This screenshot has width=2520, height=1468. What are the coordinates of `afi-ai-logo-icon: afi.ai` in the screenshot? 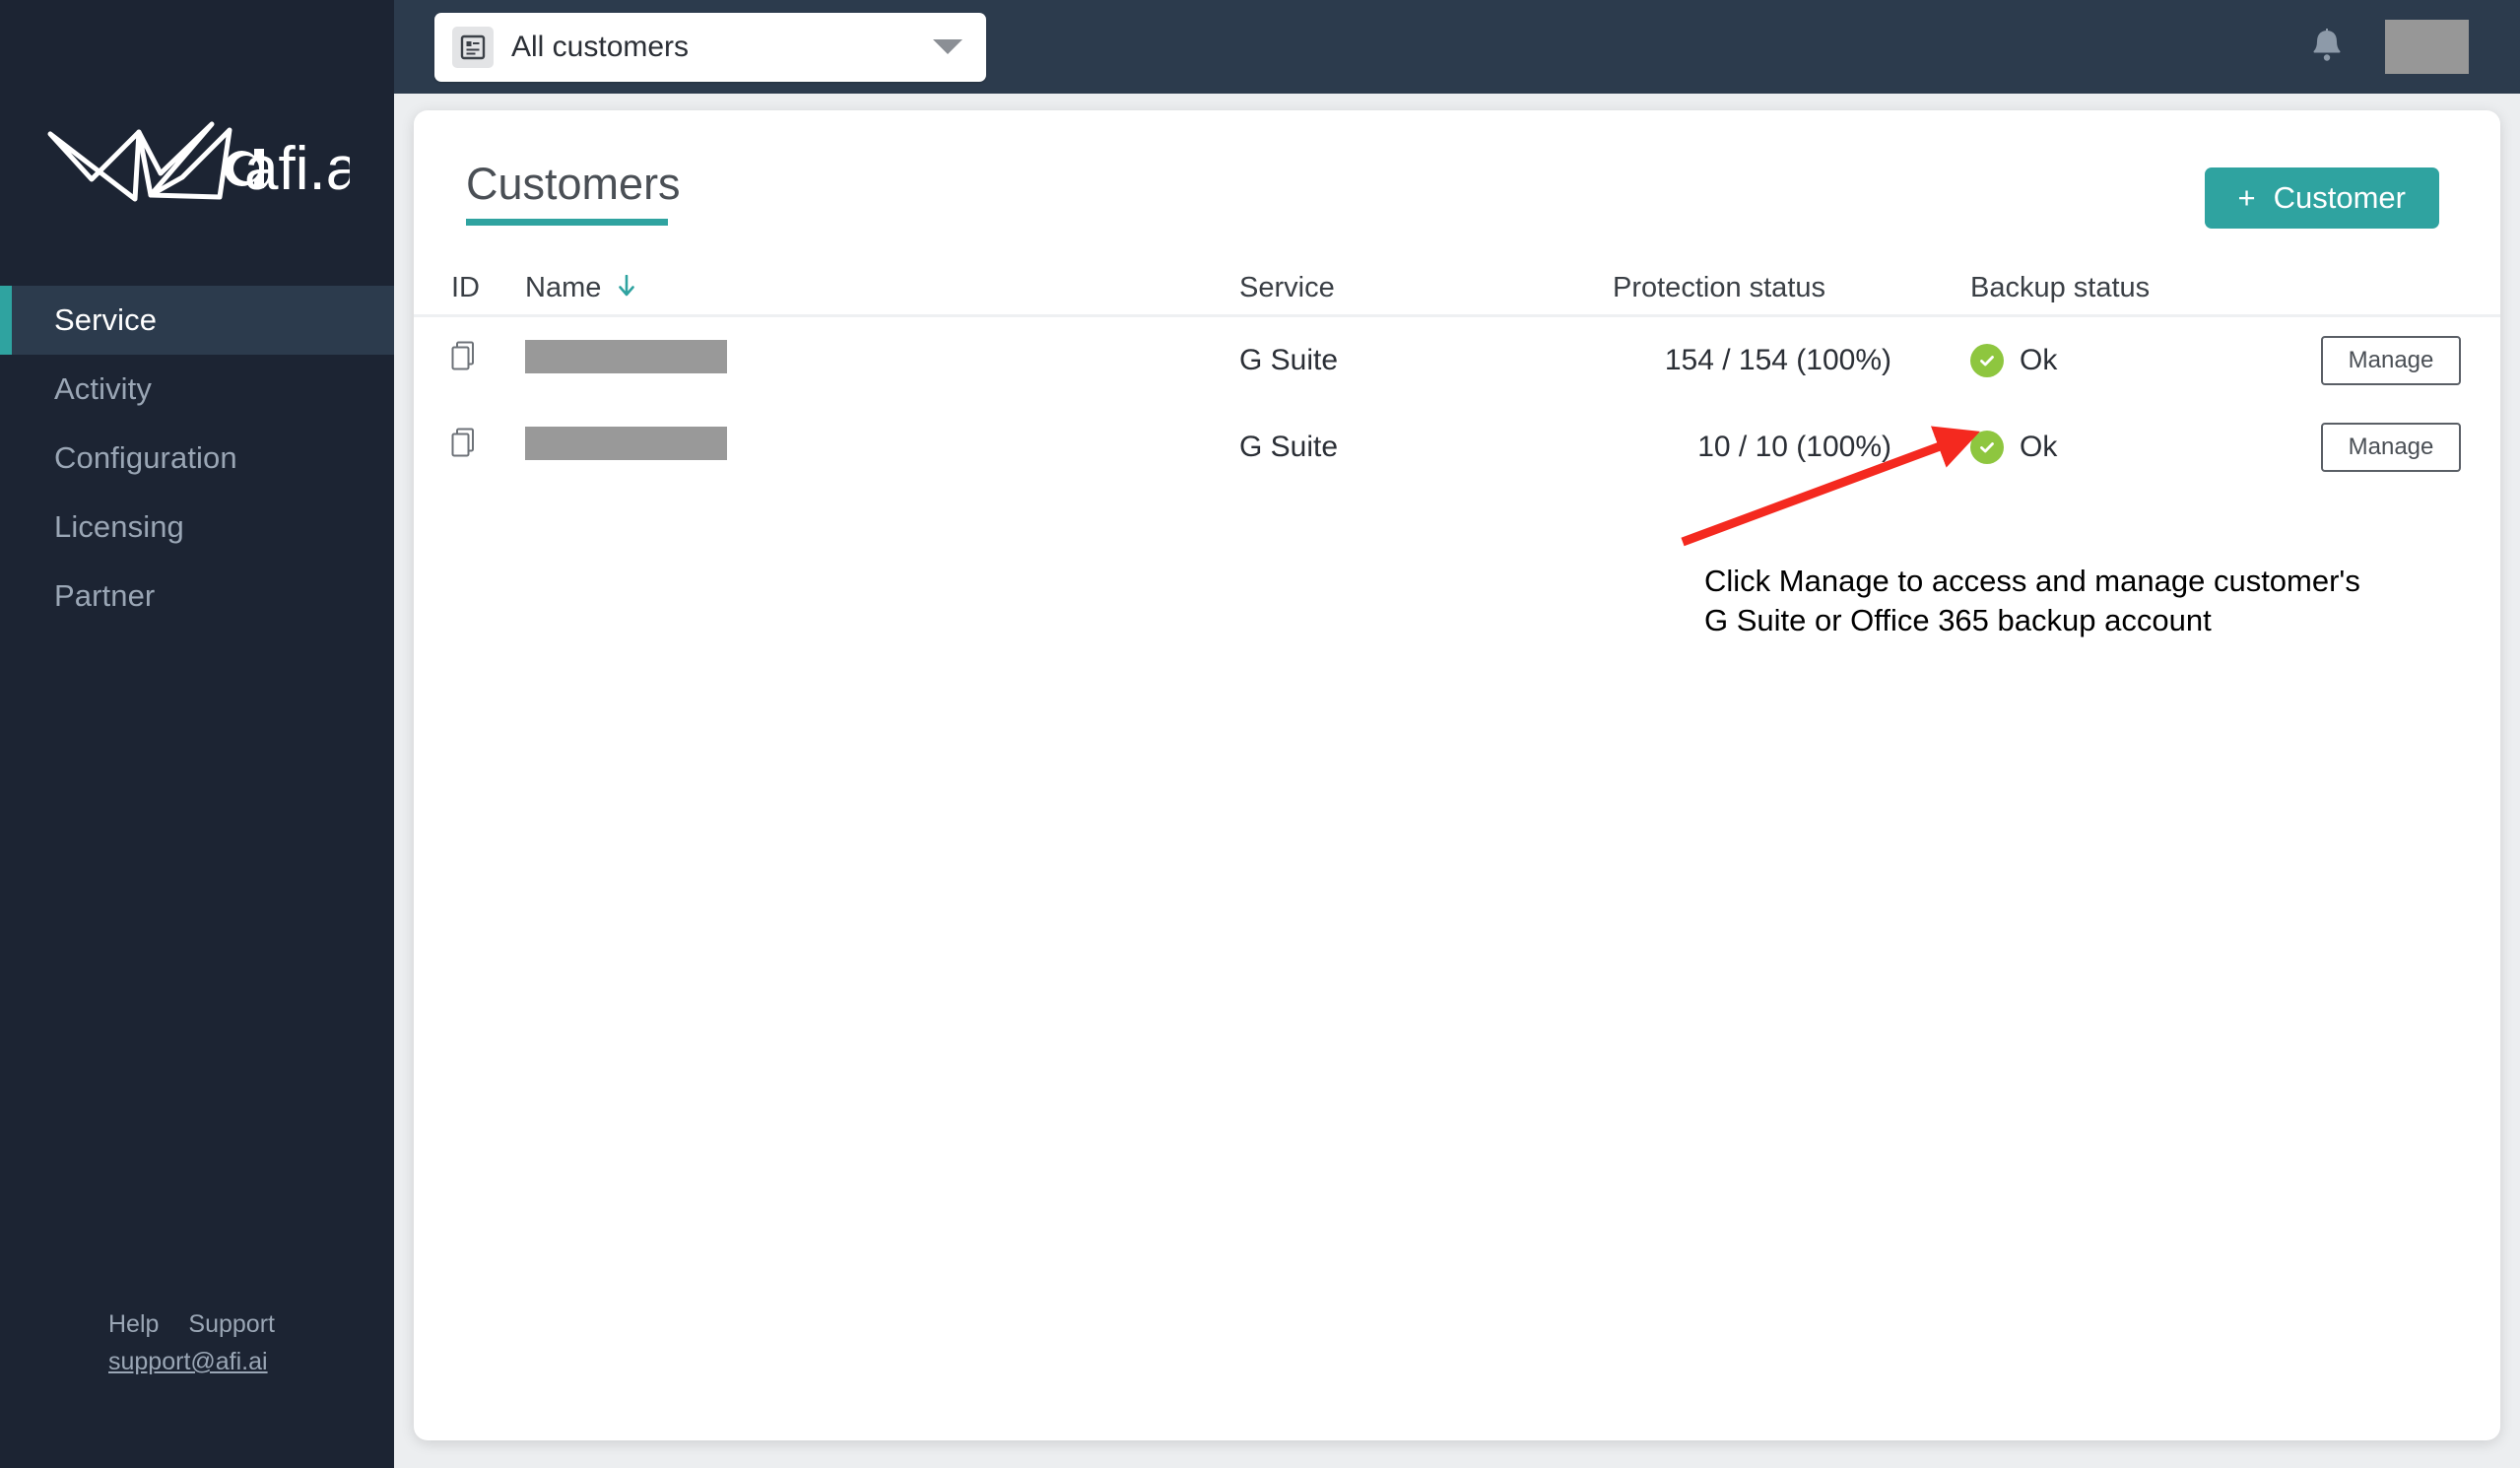 It's located at (198, 162).